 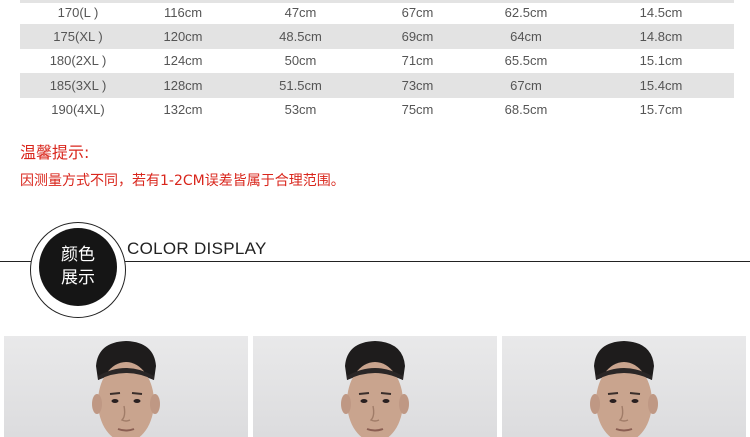 What do you see at coordinates (661, 37) in the screenshot?
I see `cell: 14.8cm` at bounding box center [661, 37].